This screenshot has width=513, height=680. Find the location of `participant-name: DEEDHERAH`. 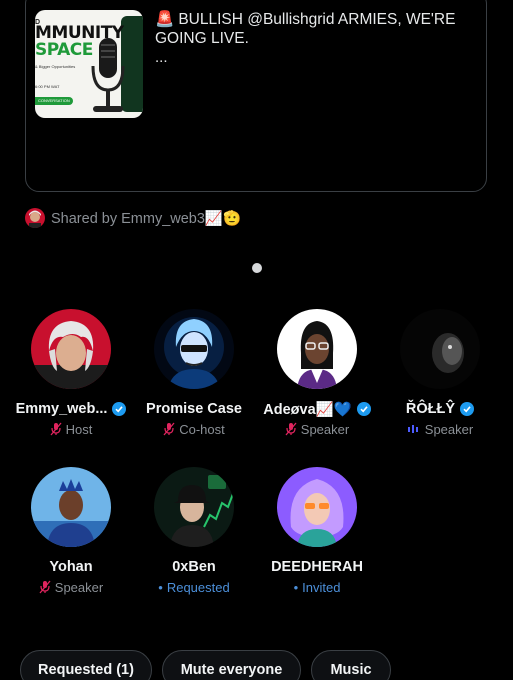

participant-name: DEEDHERAH is located at coordinates (317, 567).